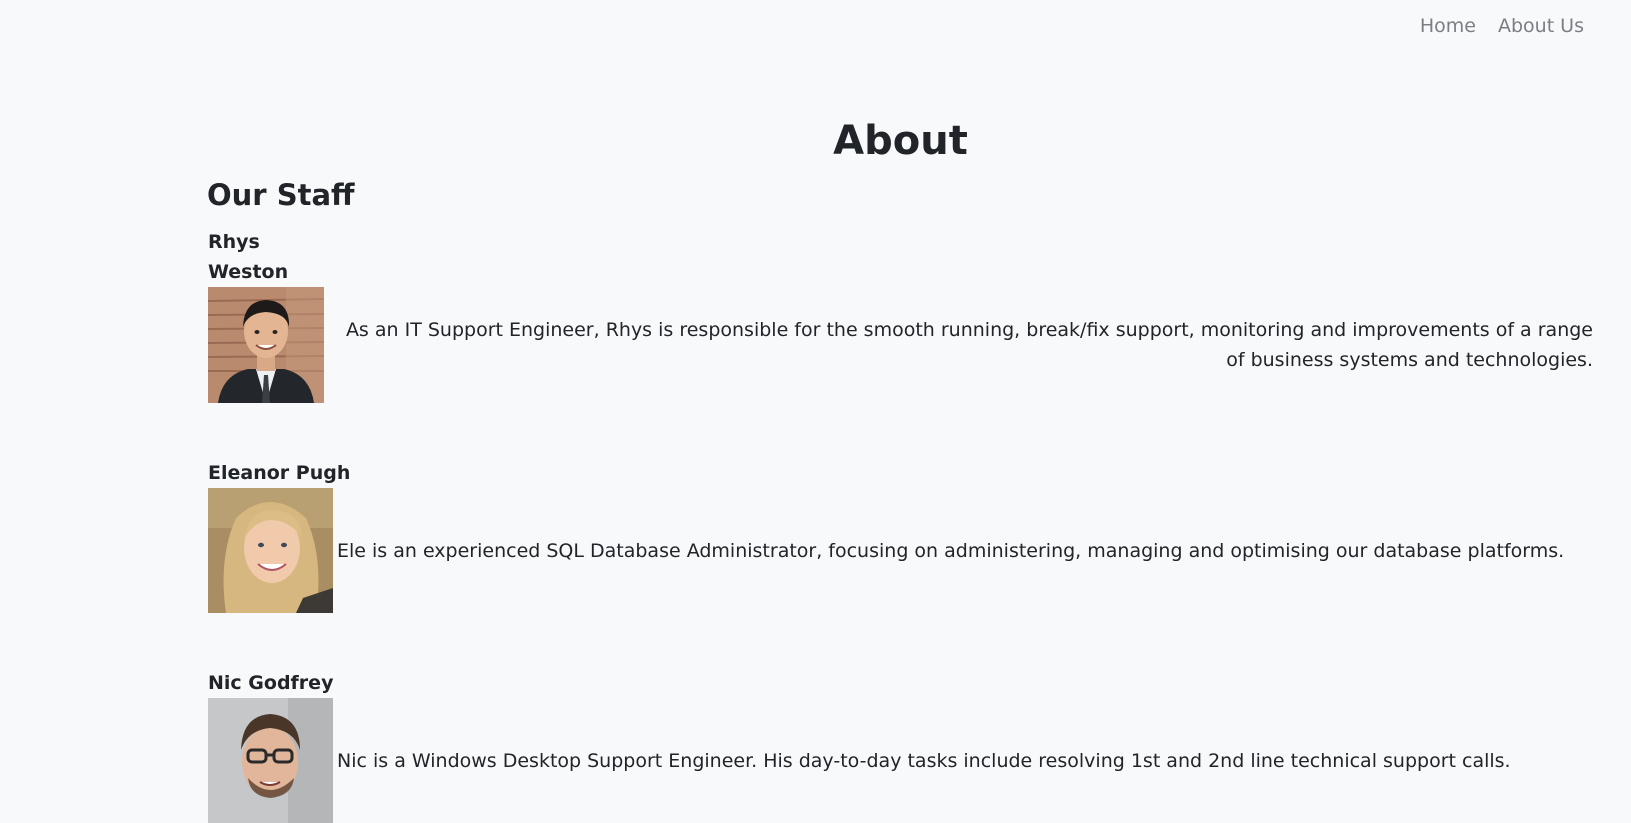  What do you see at coordinates (279, 473) in the screenshot?
I see `staff-name: Eleanor Pugh` at bounding box center [279, 473].